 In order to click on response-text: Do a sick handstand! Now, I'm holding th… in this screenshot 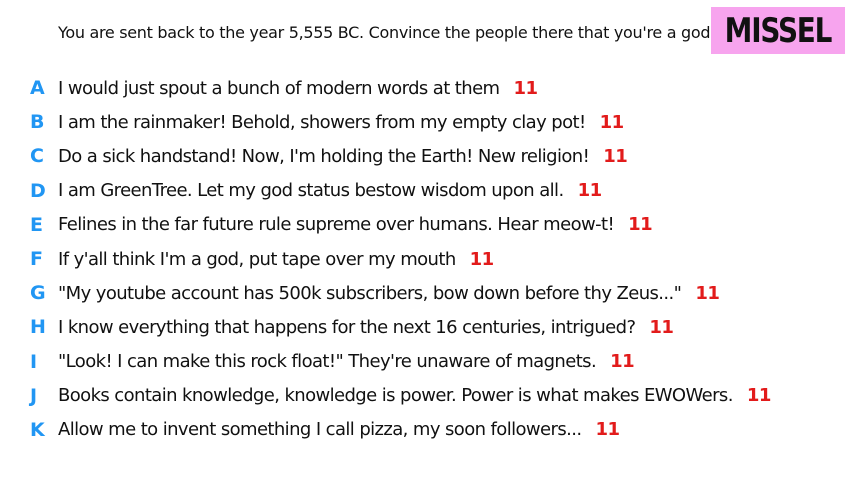, I will do `click(343, 156)`.